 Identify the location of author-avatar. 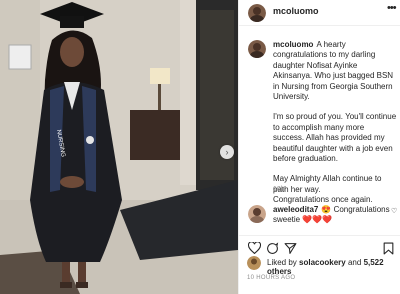
(257, 13).